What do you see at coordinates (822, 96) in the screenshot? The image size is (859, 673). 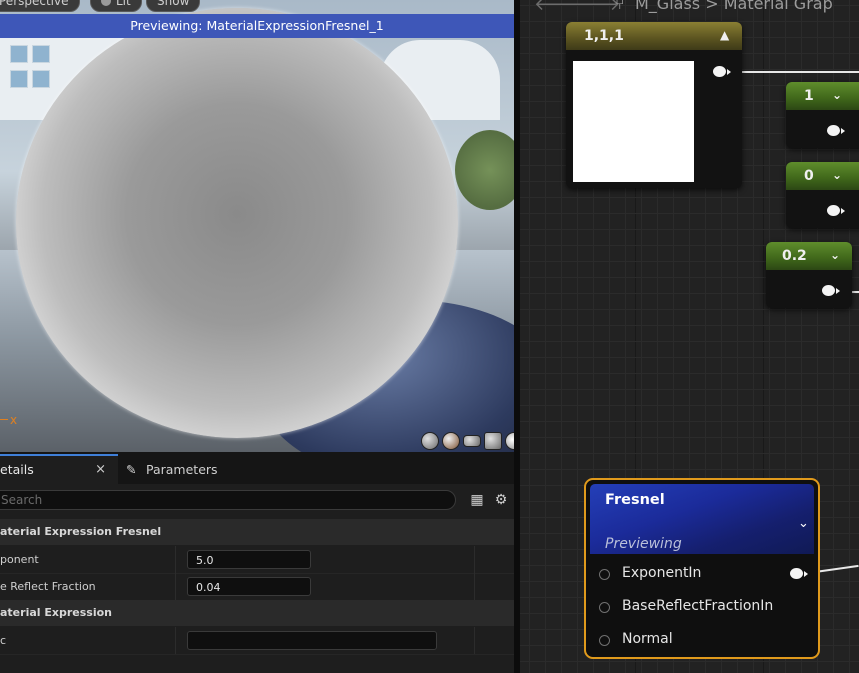 I see `node-header: 1 ⌄` at bounding box center [822, 96].